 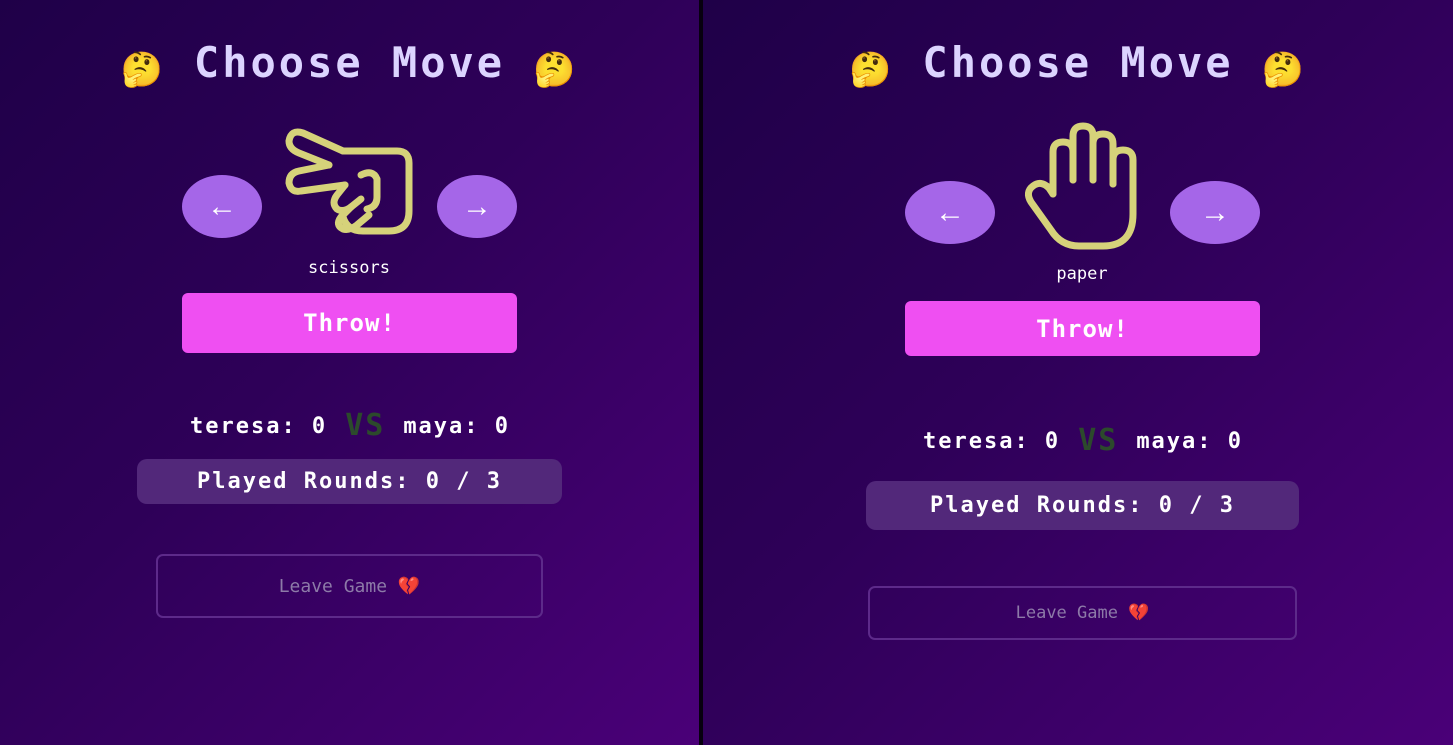 I want to click on selected-move-label: scissors, so click(x=349, y=268).